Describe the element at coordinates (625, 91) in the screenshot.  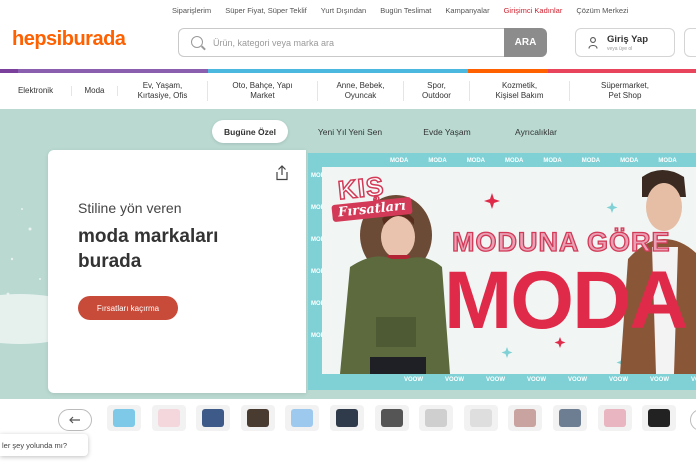
I see `category-item: Süpermarket, Pet Shop` at that location.